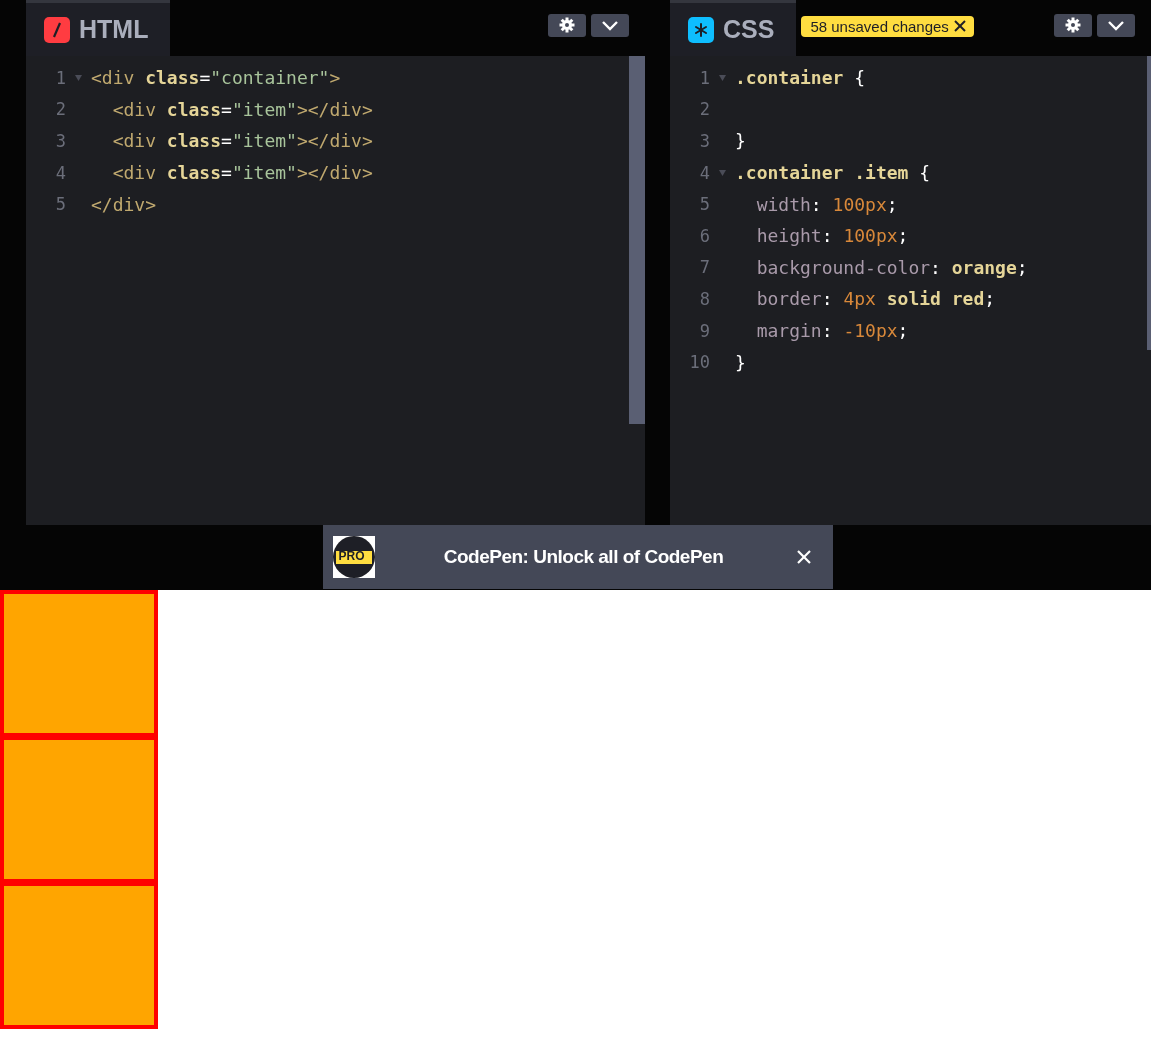 This screenshot has width=1151, height=1051. Describe the element at coordinates (699, 362) in the screenshot. I see `line-number: 10` at that location.